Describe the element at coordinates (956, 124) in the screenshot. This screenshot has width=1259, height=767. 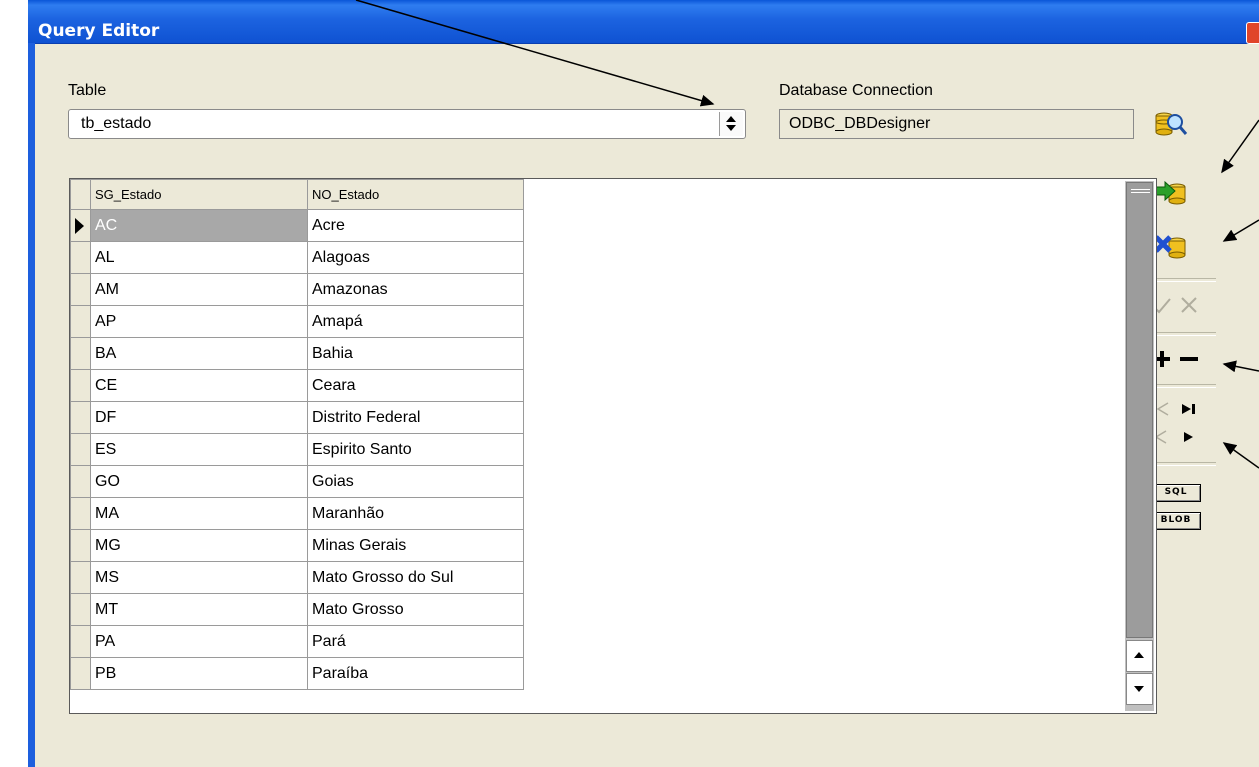
I see `database-connection-field: ODBC_DBDesigner` at that location.